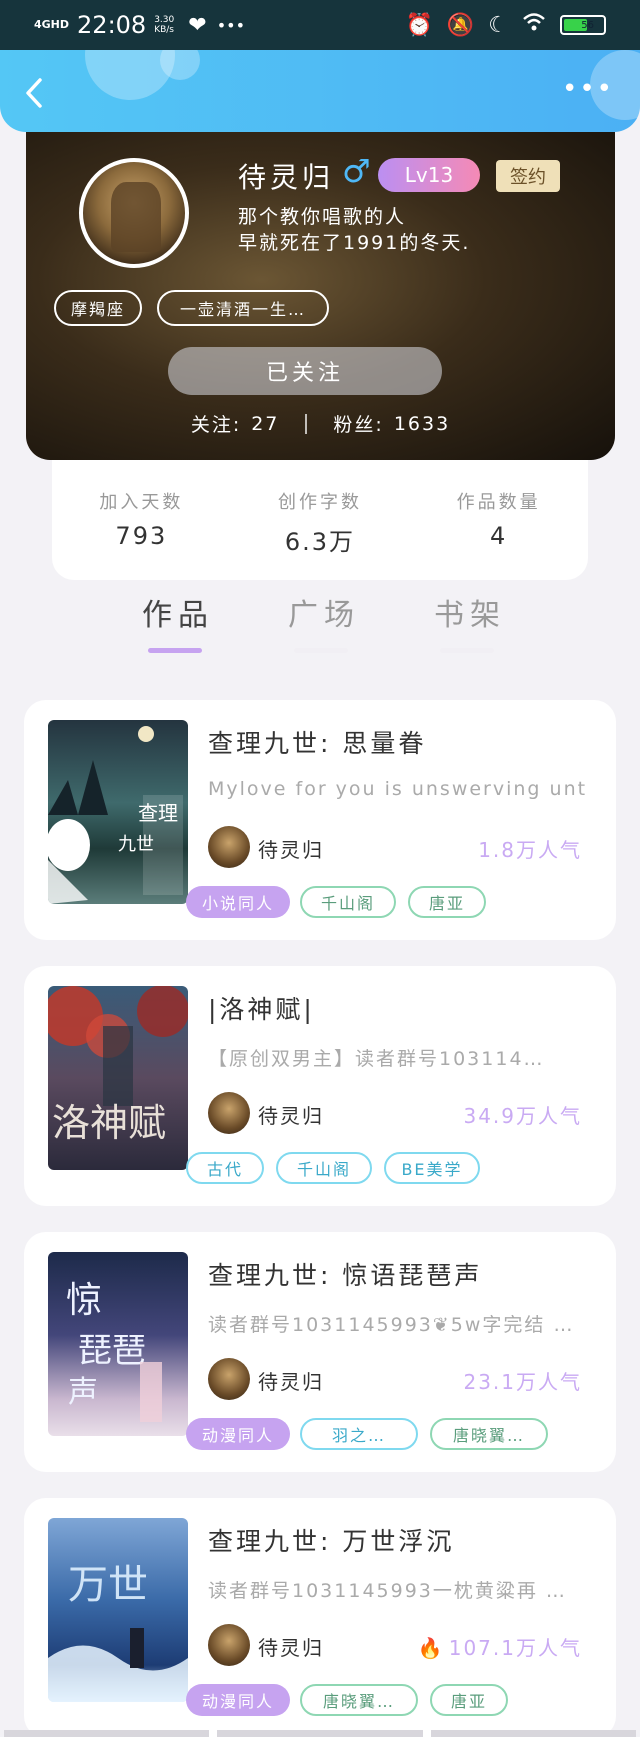 The image size is (640, 1737). Describe the element at coordinates (587, 25) in the screenshot. I see `battery-level: 56` at that location.